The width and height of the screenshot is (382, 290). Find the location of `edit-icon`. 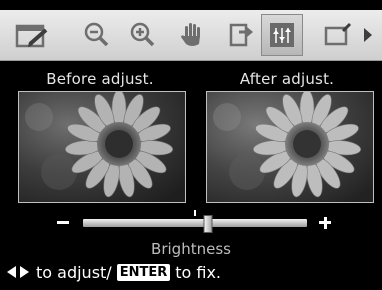

edit-icon is located at coordinates (32, 35).